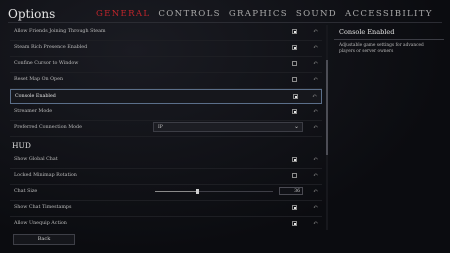 This screenshot has width=450, height=253. Describe the element at coordinates (39, 79) in the screenshot. I see `setting-label: Reset Map On Open` at that location.